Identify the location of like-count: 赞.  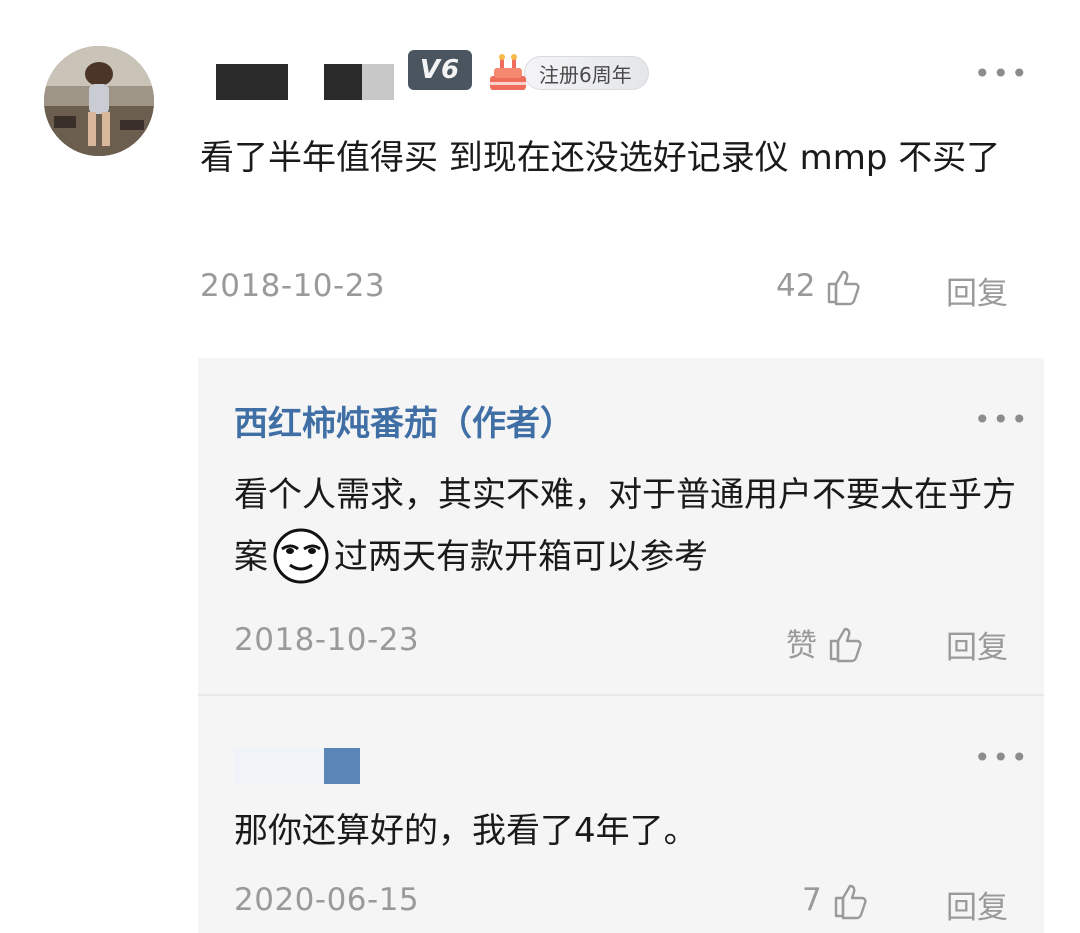
(801, 646).